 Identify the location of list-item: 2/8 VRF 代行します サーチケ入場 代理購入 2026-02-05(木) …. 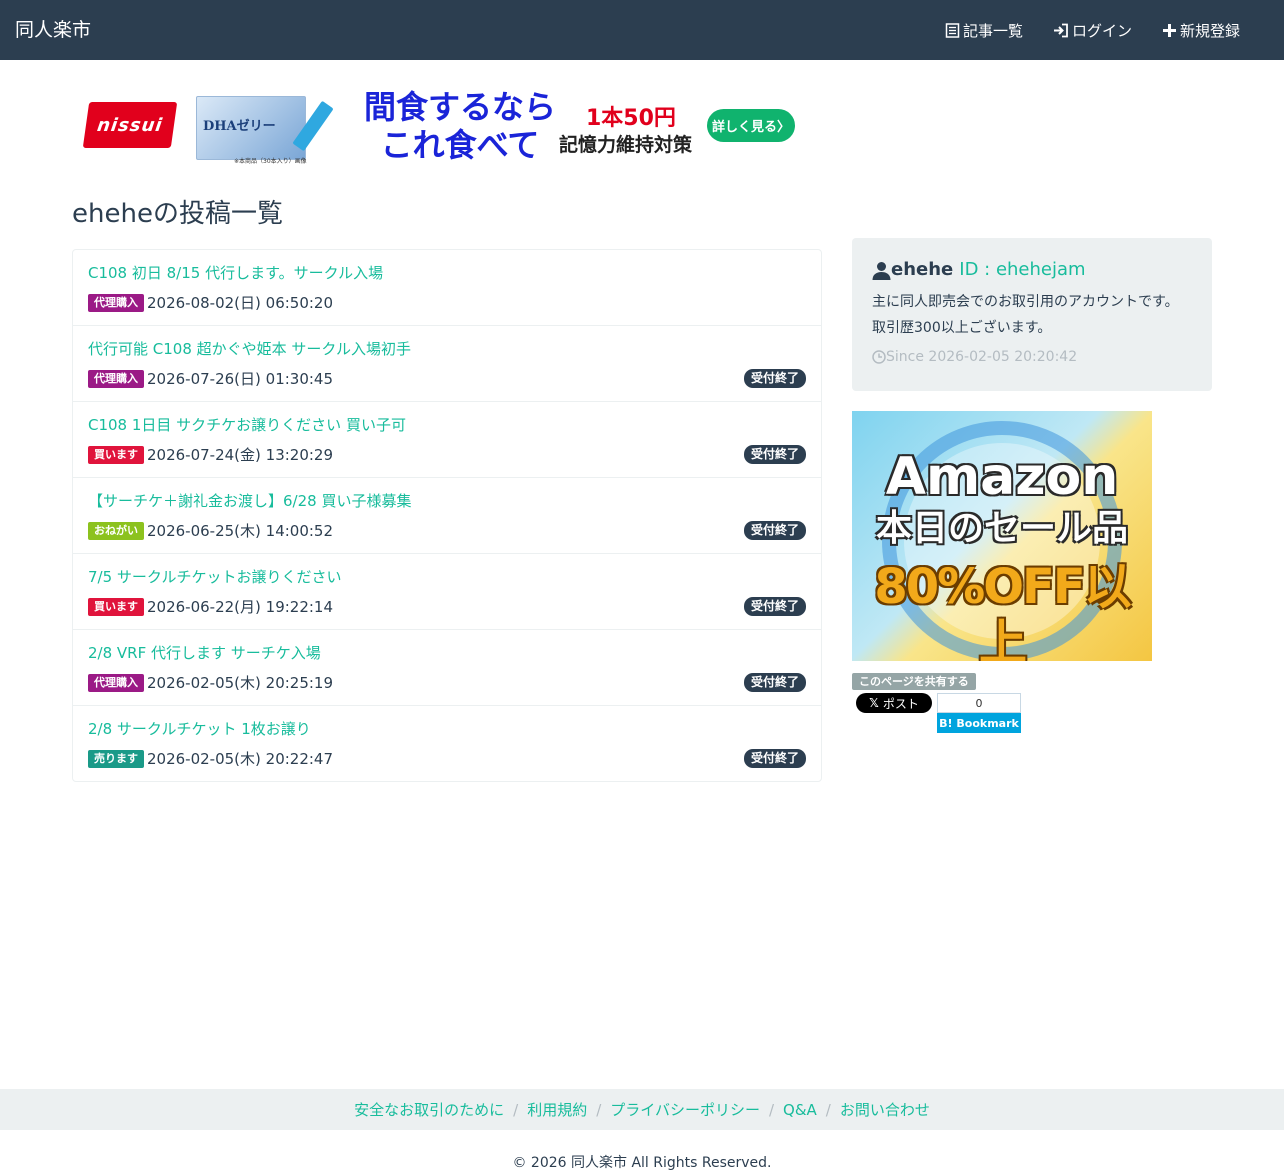
(447, 667).